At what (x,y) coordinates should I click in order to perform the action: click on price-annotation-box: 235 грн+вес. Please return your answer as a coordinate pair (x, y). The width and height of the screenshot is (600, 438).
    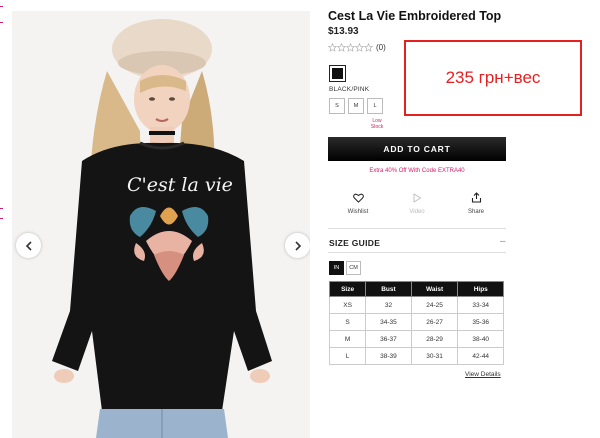
    Looking at the image, I should click on (493, 78).